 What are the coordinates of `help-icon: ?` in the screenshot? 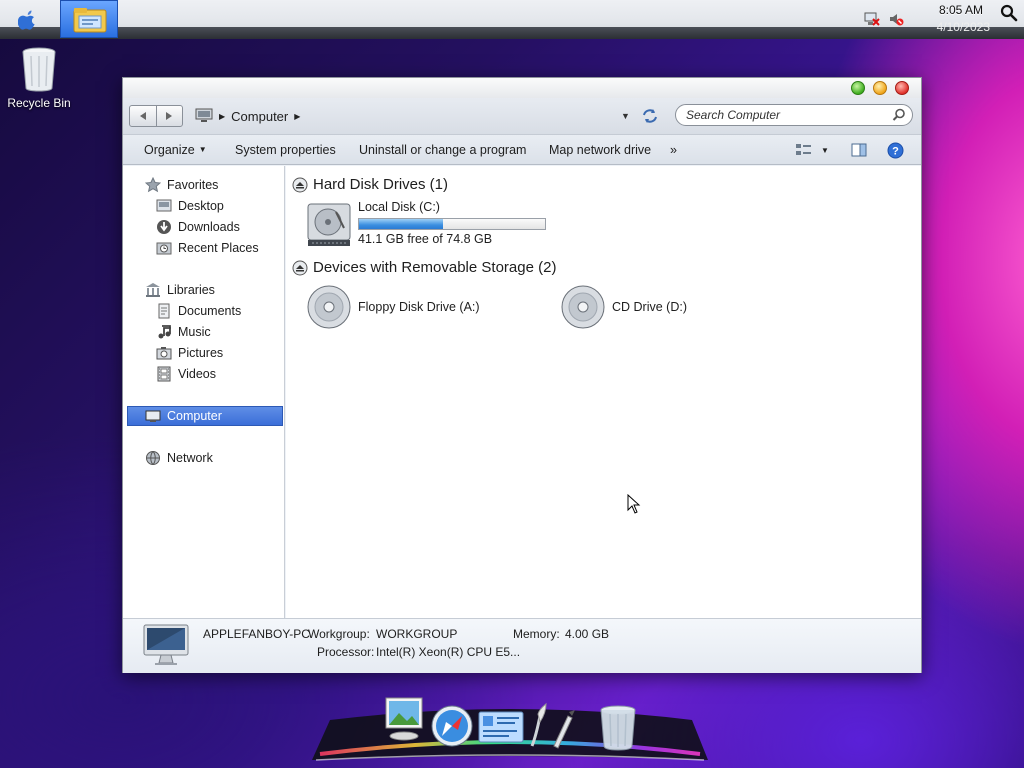 It's located at (895, 150).